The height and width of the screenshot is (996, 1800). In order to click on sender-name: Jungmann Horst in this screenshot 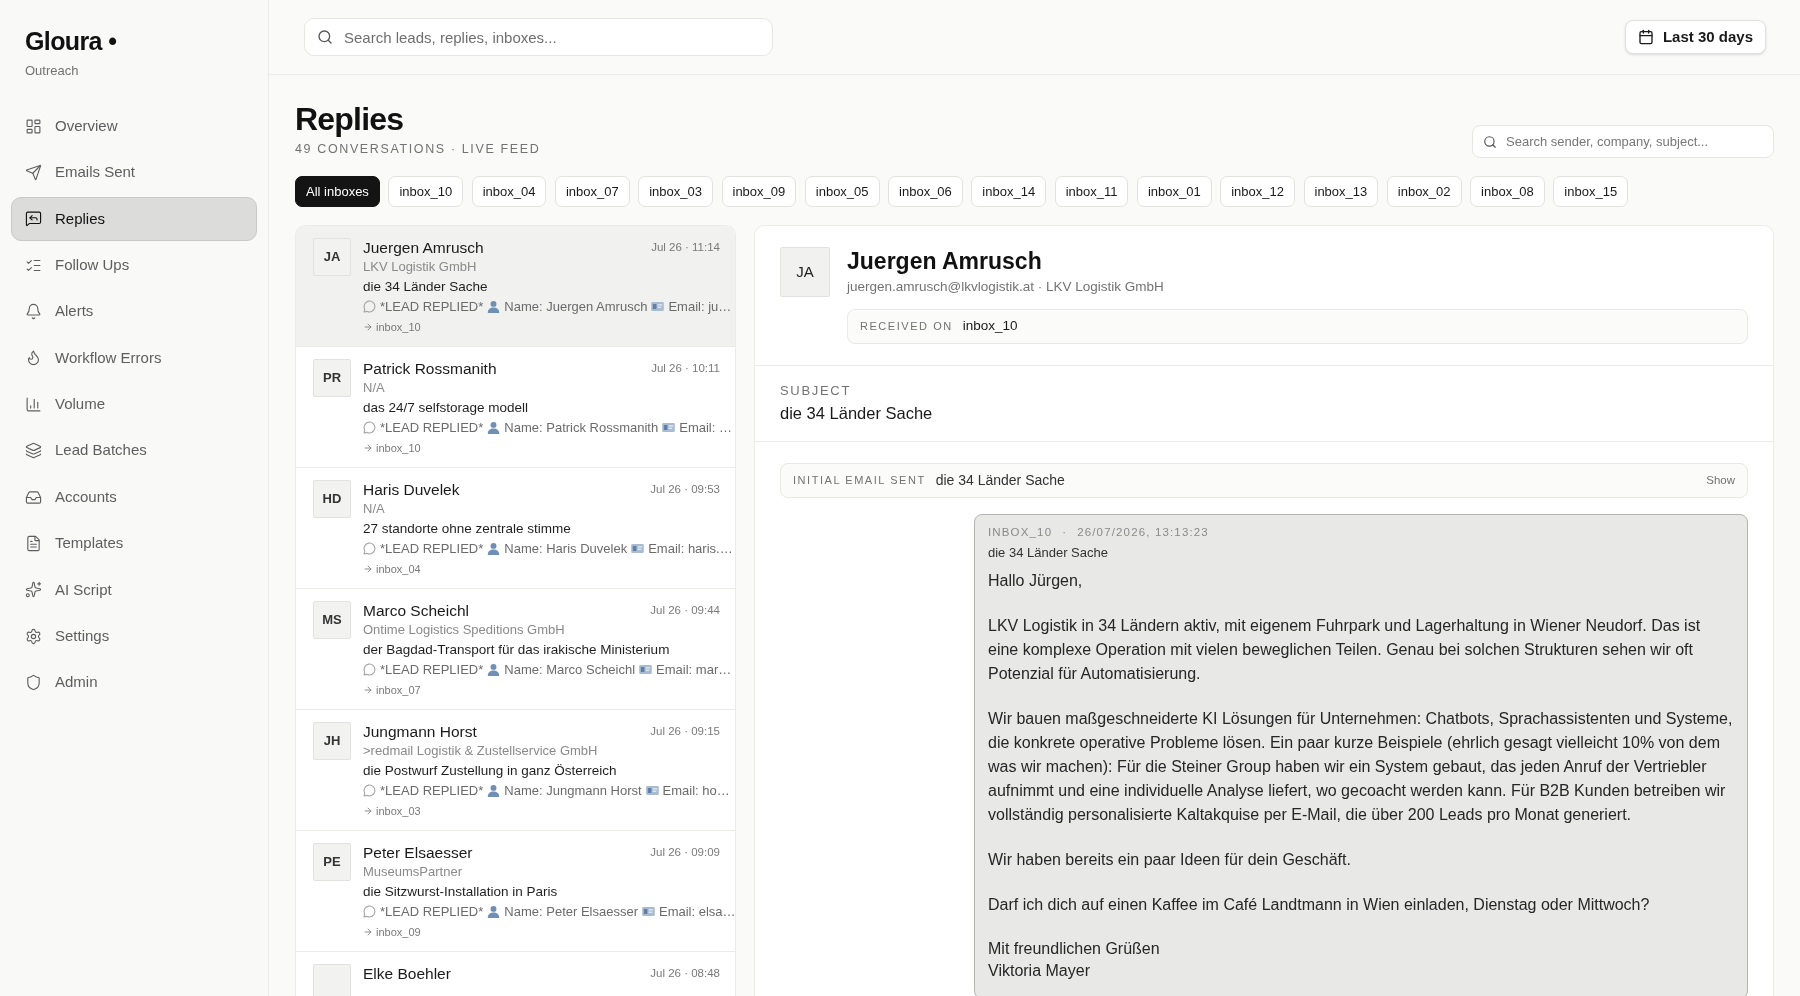, I will do `click(420, 732)`.